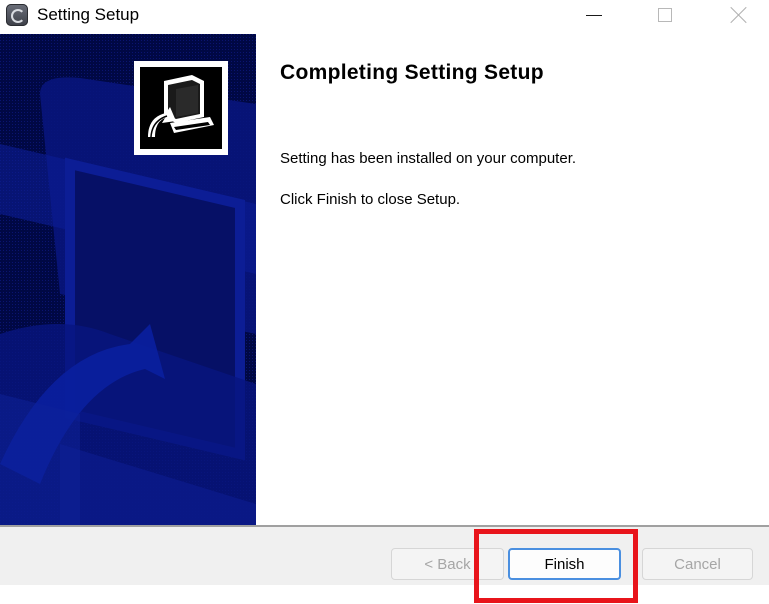  I want to click on window-bottom, so click(384, 594).